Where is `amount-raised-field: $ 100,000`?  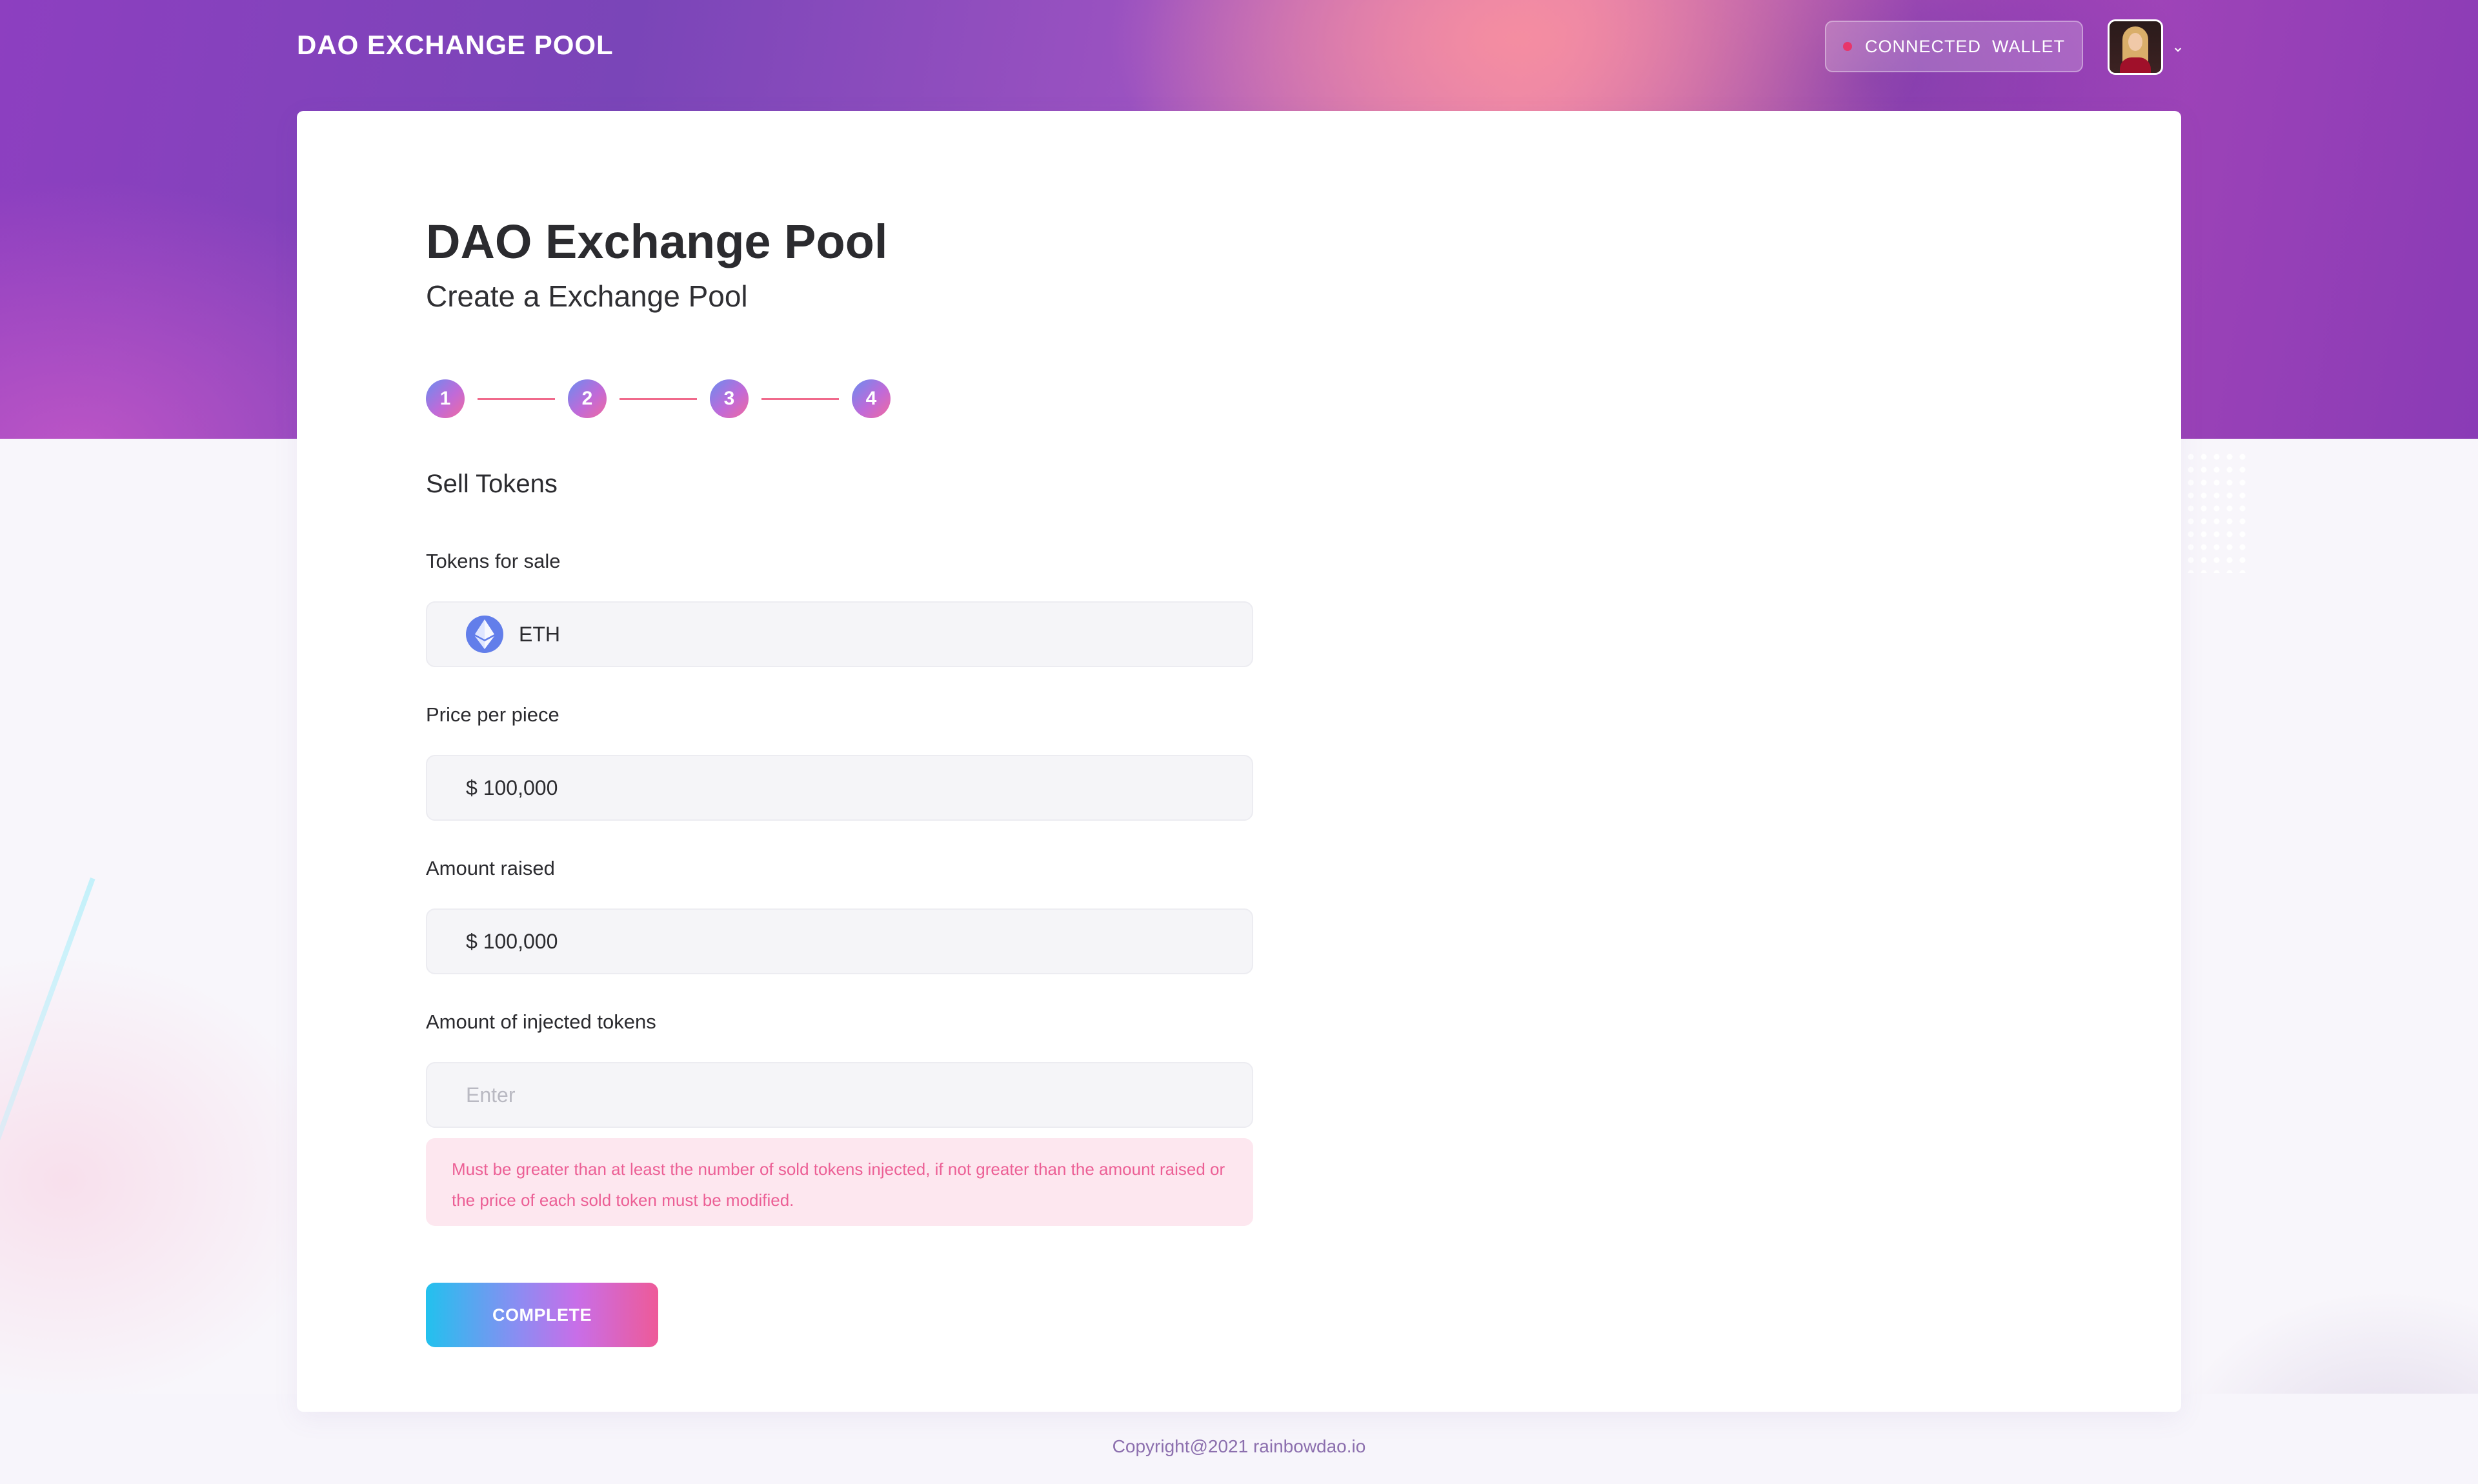 amount-raised-field: $ 100,000 is located at coordinates (839, 941).